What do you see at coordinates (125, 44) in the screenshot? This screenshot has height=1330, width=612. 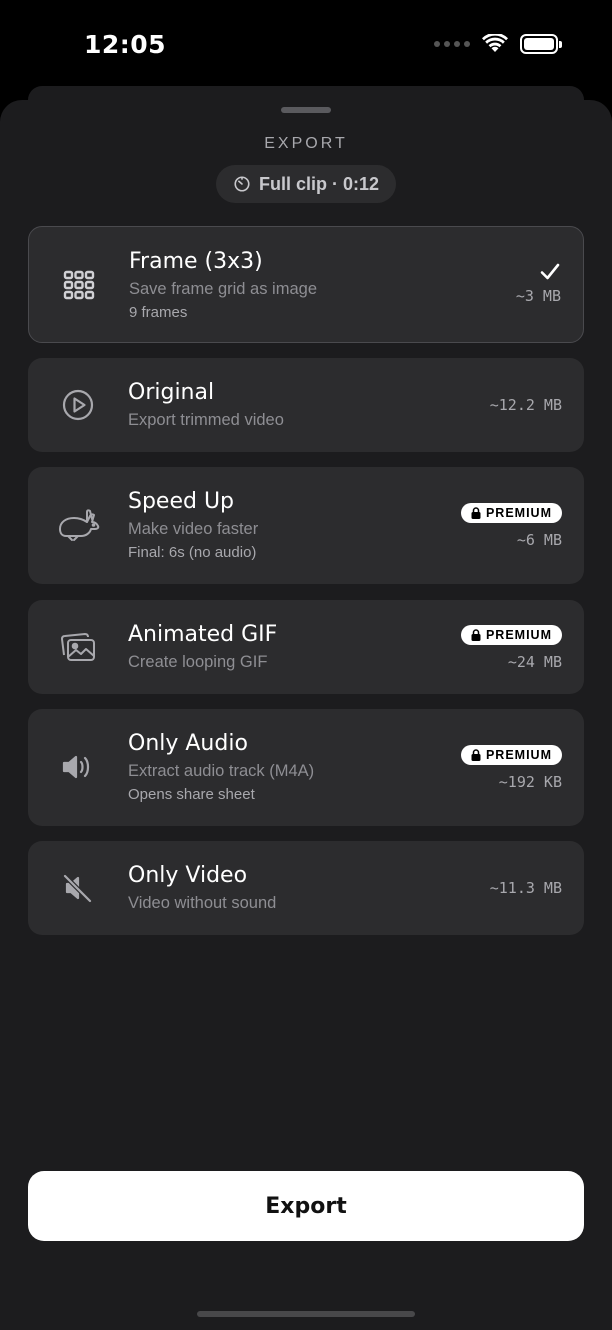 I see `status-time: 12:05` at bounding box center [125, 44].